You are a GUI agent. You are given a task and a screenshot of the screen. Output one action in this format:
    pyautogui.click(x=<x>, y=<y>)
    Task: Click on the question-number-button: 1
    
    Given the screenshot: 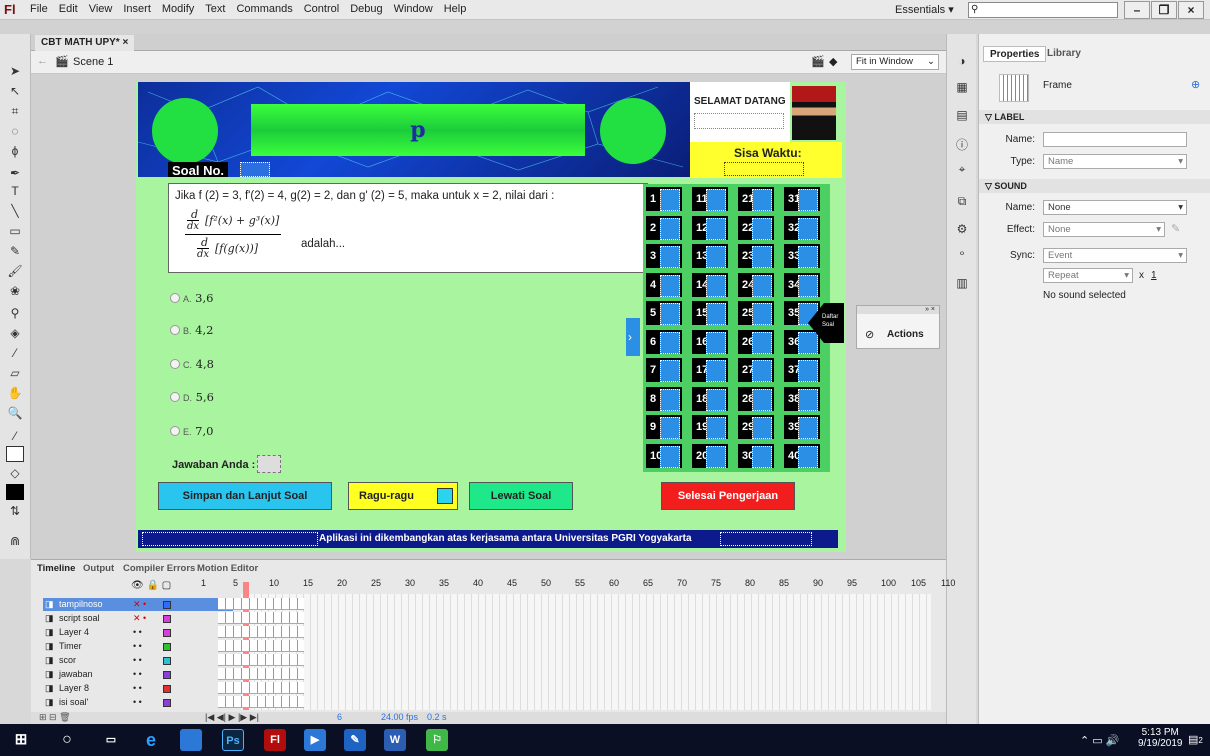 What is the action you would take?
    pyautogui.click(x=664, y=199)
    